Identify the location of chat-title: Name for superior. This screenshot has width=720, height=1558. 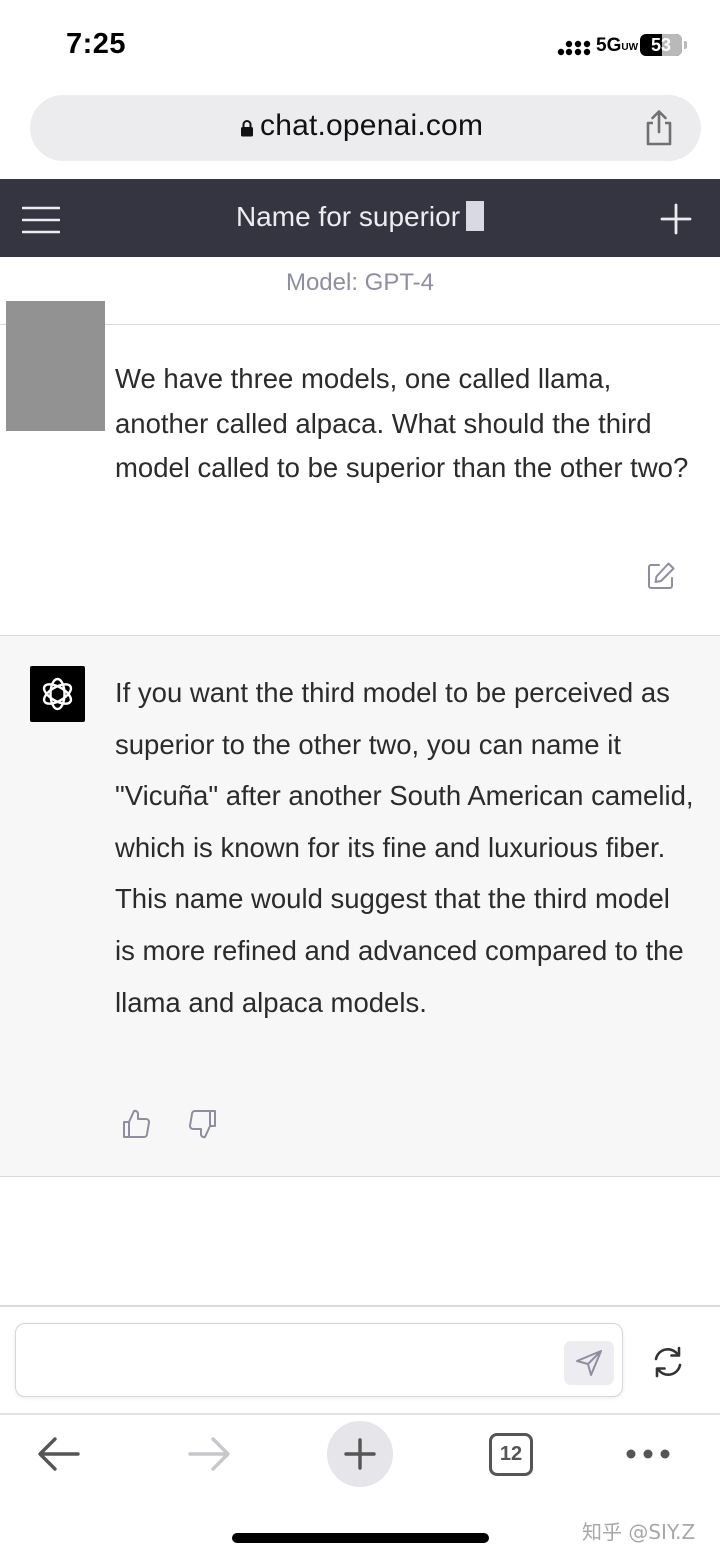
(348, 216).